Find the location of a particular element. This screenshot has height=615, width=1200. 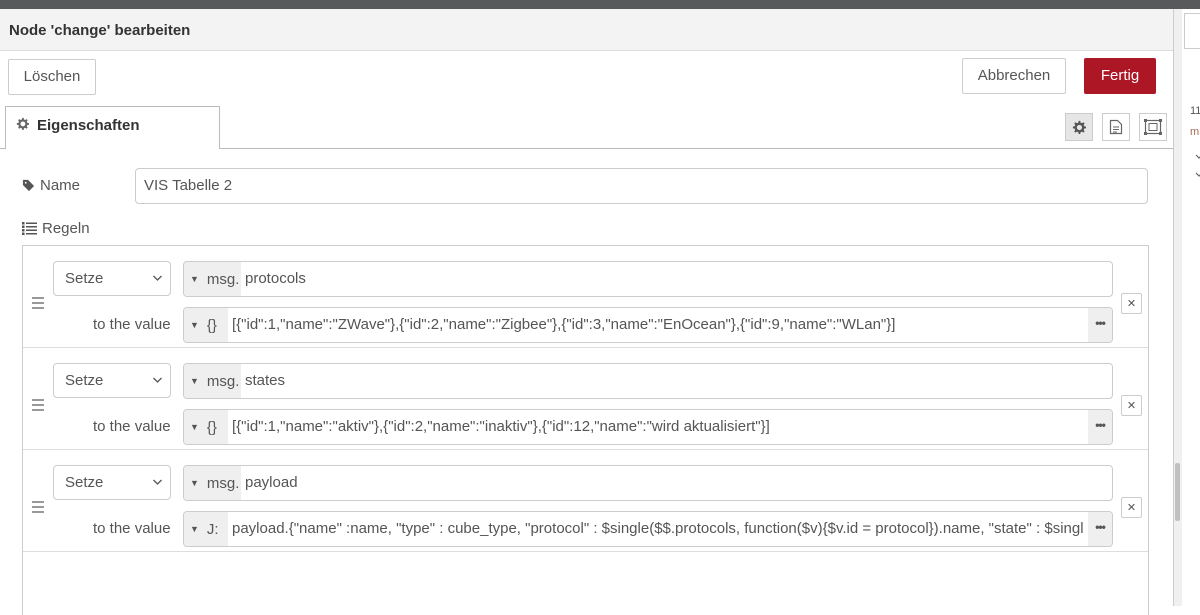

rule-target-value: payload is located at coordinates (271, 482).